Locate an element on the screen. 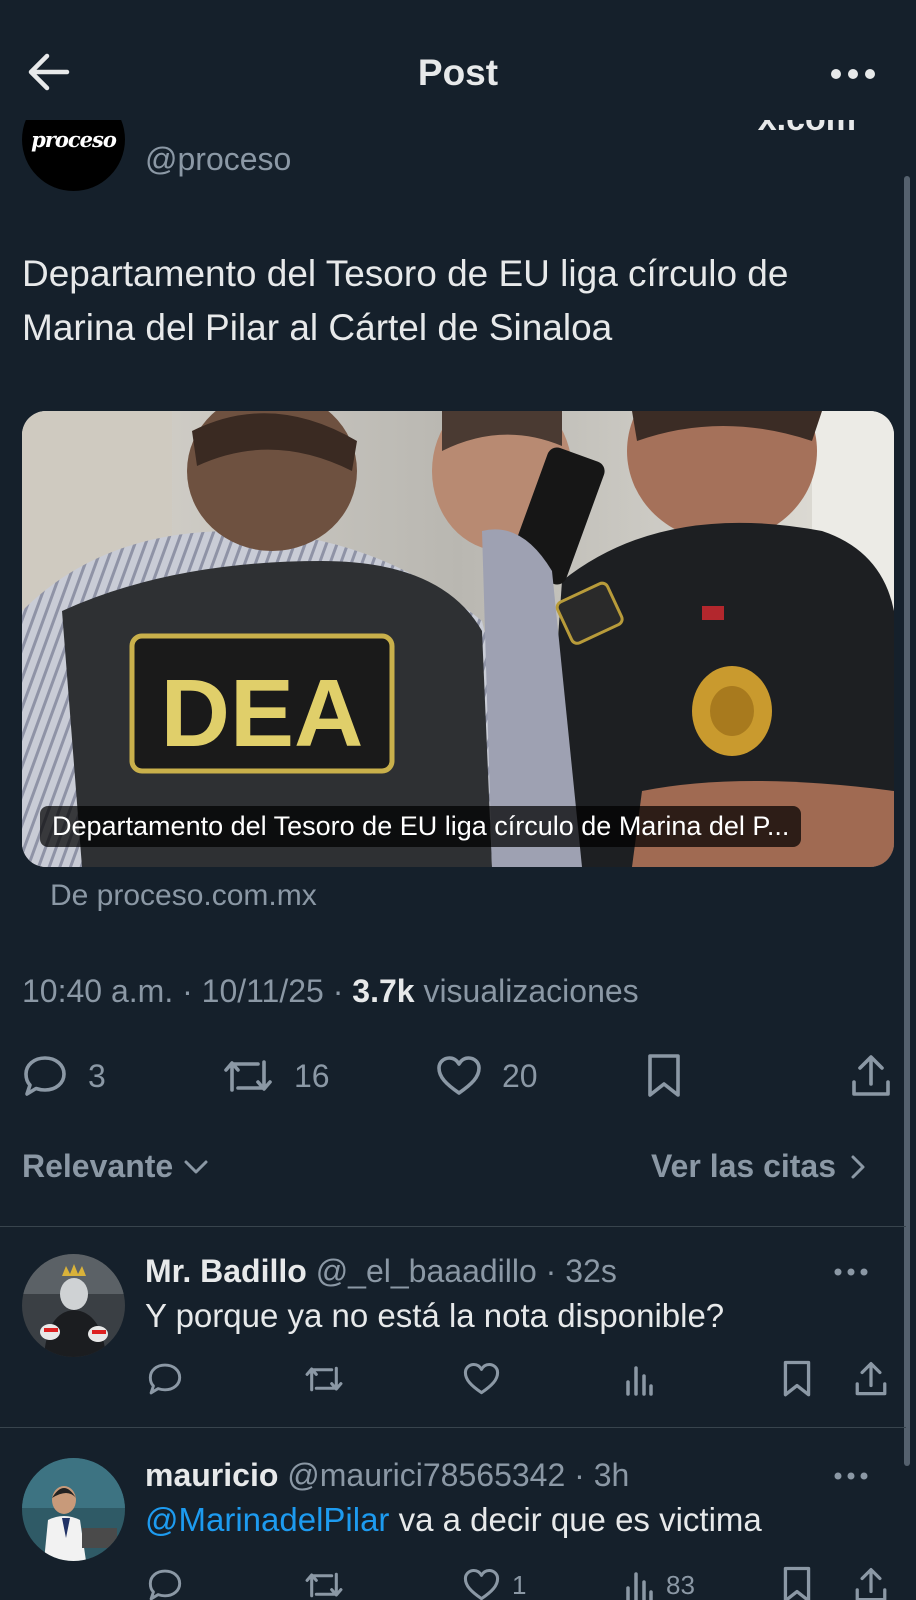 This screenshot has height=1600, width=916. page-title: Post is located at coordinates (458, 72).